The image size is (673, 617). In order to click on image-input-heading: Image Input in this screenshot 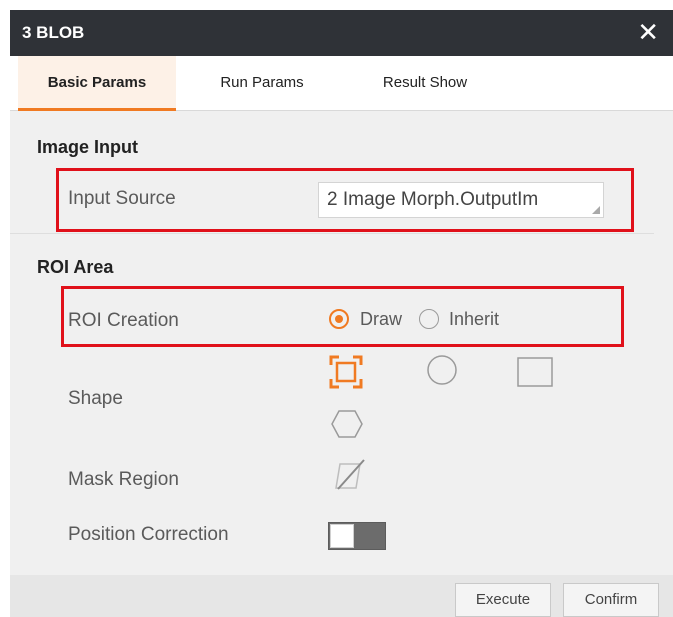, I will do `click(88, 147)`.